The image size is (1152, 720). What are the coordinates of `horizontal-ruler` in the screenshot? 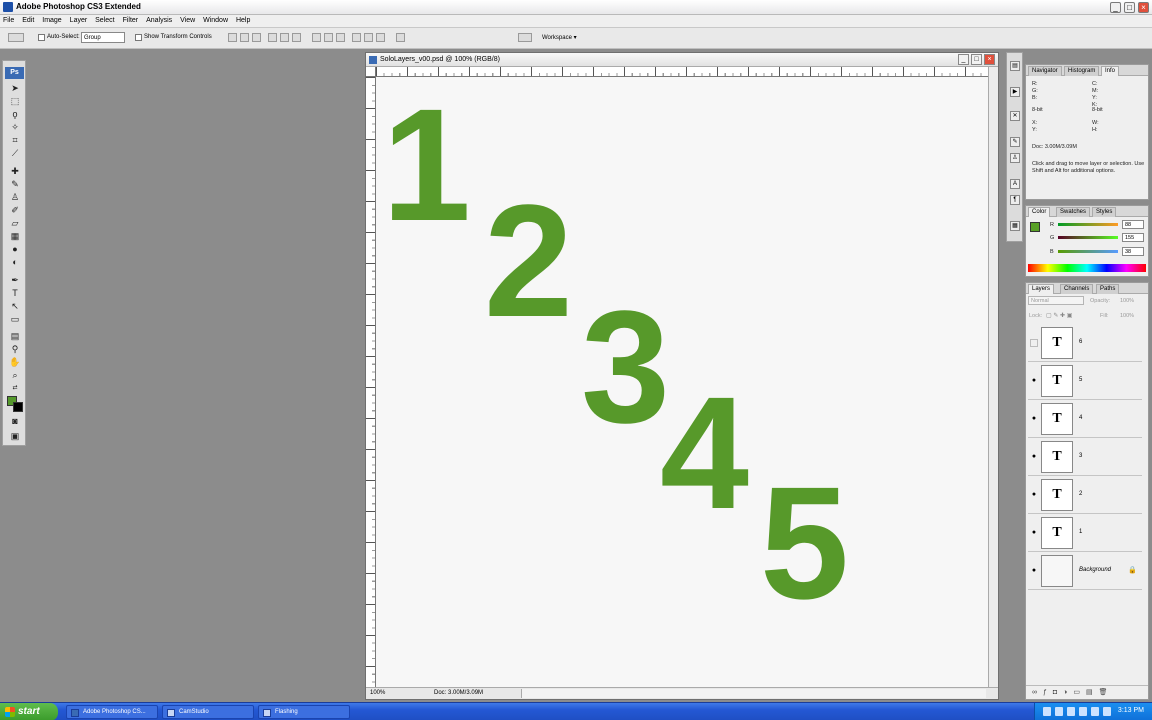 It's located at (682, 72).